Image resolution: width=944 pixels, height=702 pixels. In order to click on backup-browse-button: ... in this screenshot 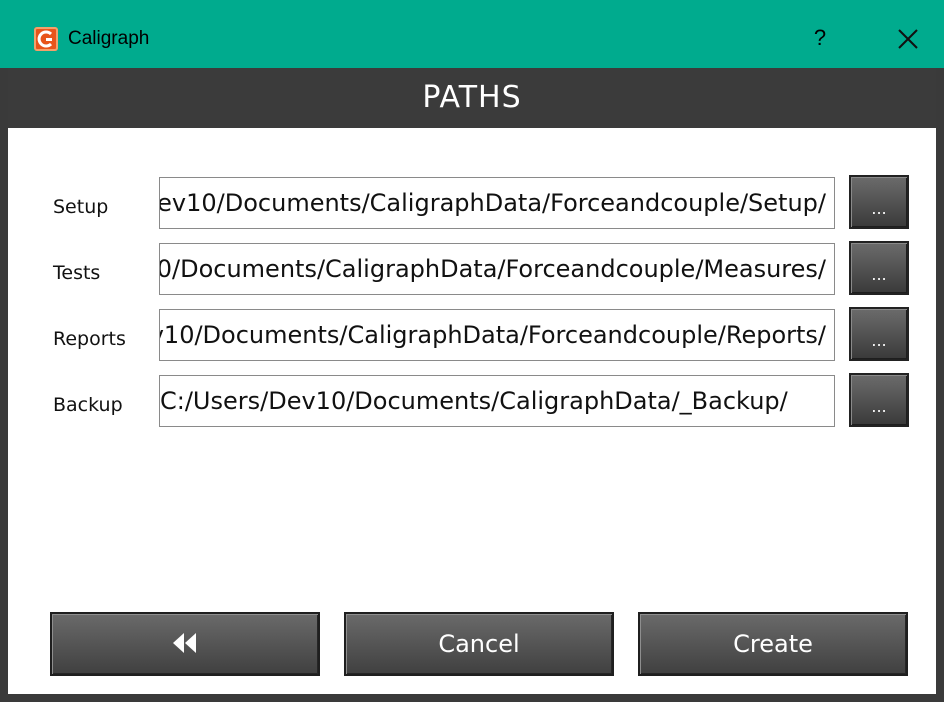, I will do `click(879, 400)`.